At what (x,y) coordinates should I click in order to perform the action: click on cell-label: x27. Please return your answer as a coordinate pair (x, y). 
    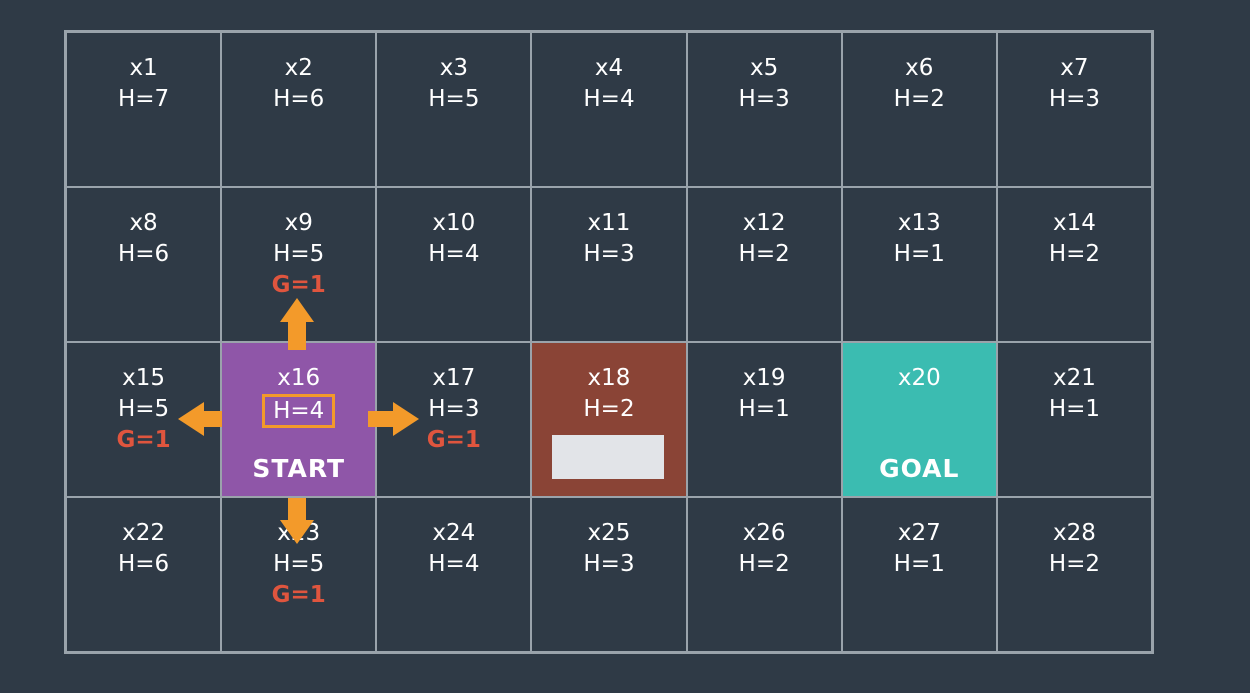
    Looking at the image, I should click on (919, 533).